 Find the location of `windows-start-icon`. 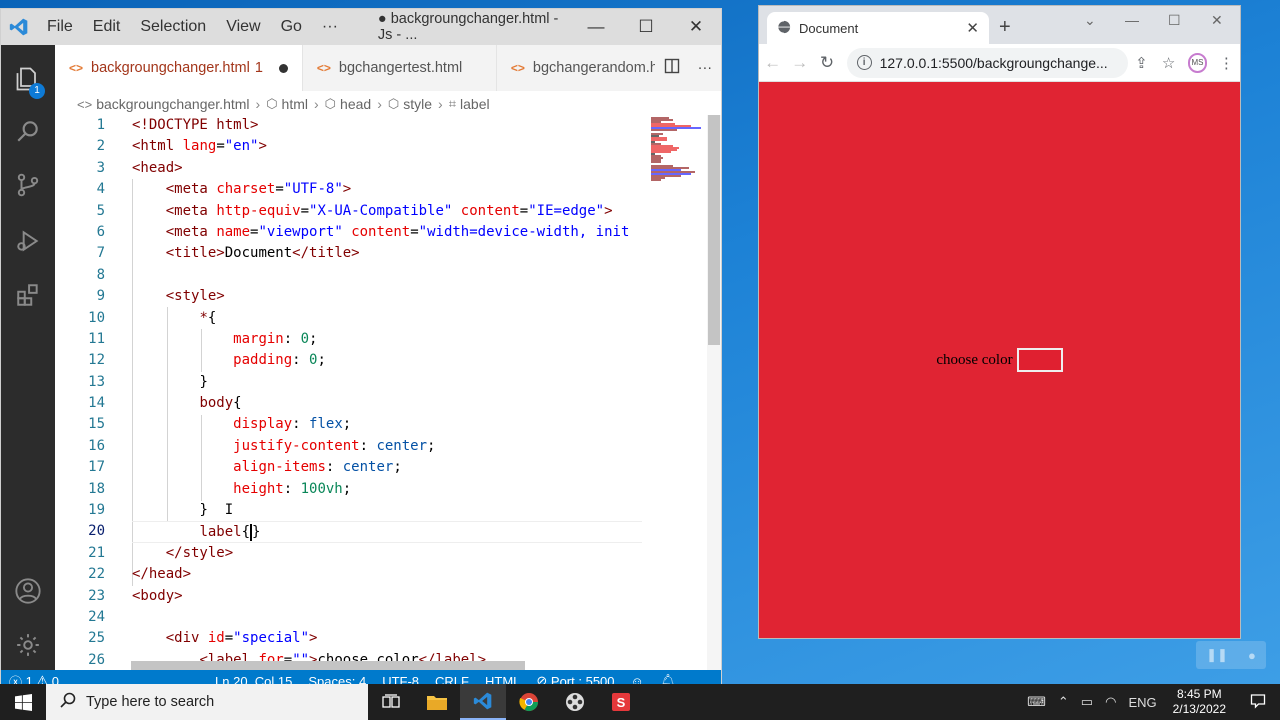

windows-start-icon is located at coordinates (23, 702).